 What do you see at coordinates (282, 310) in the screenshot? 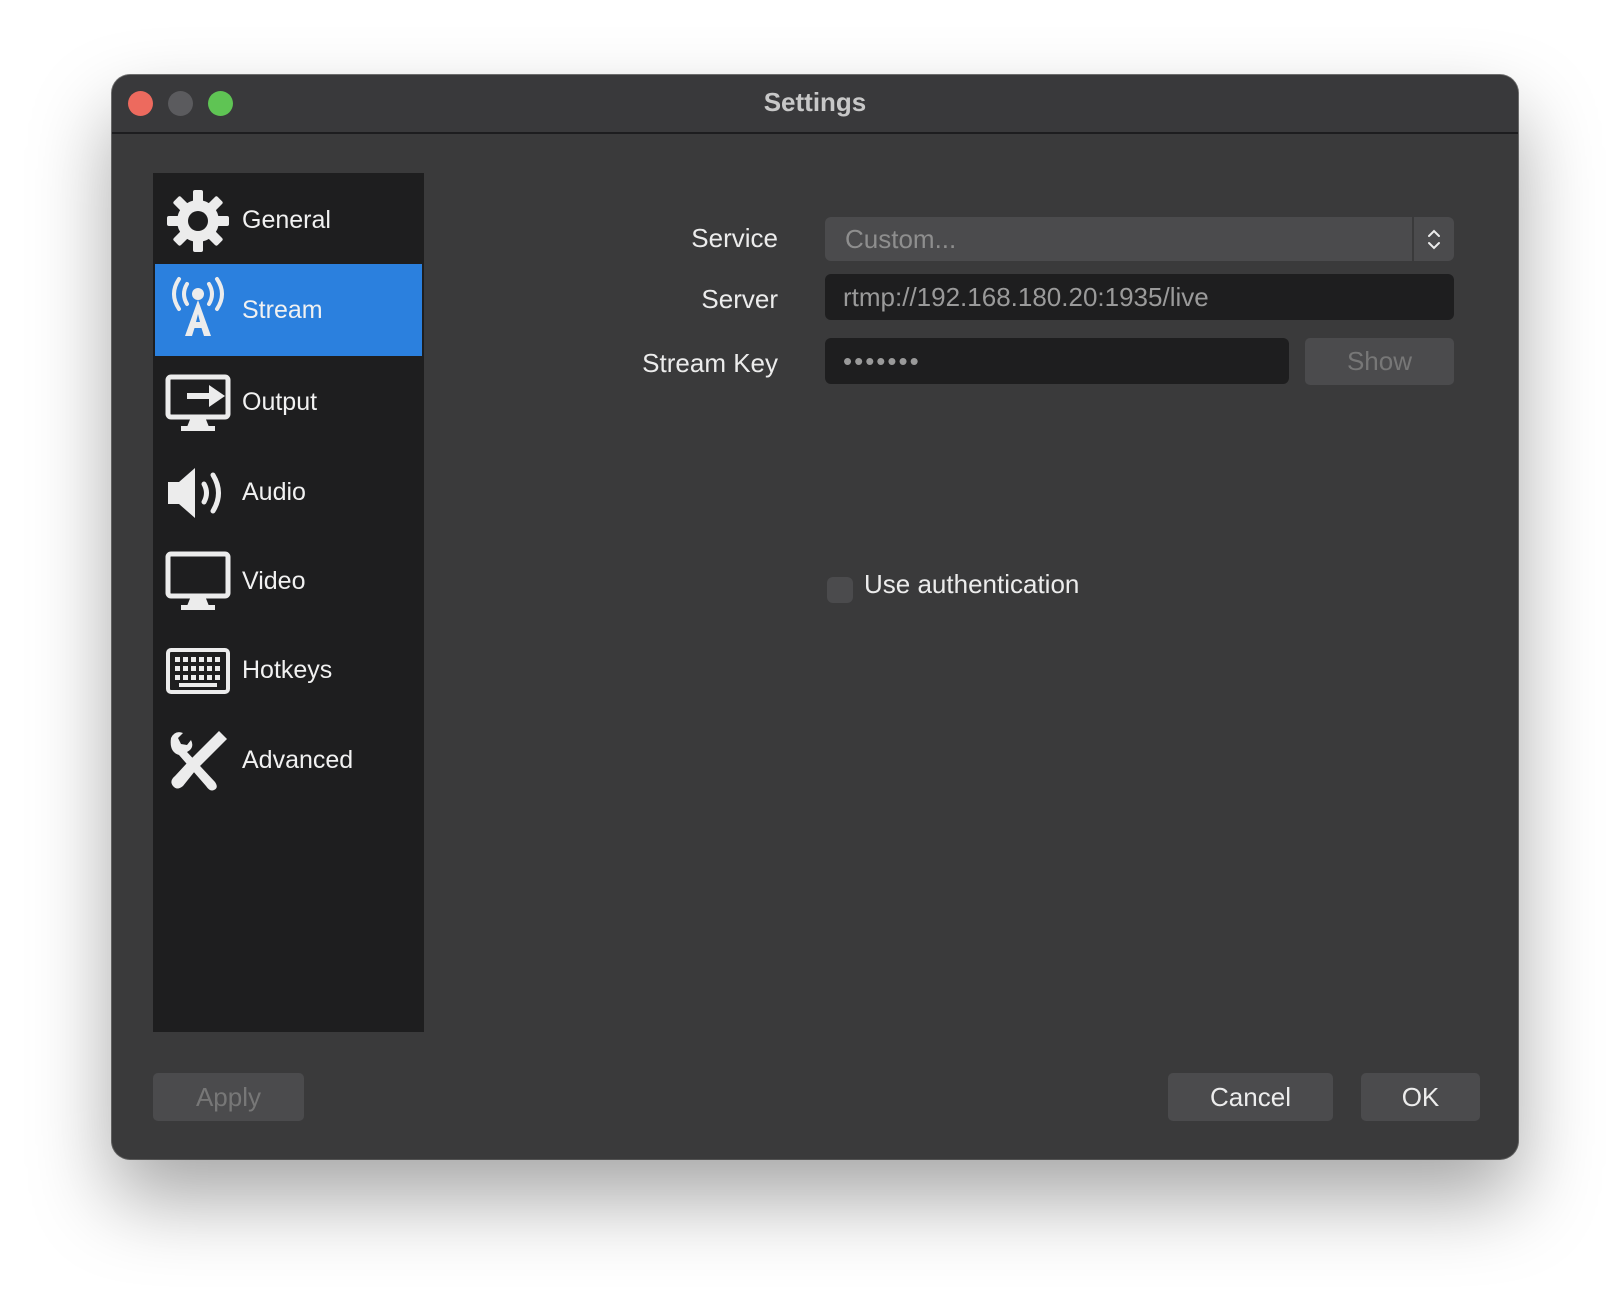
I see `sidebar-item-label: Stream` at bounding box center [282, 310].